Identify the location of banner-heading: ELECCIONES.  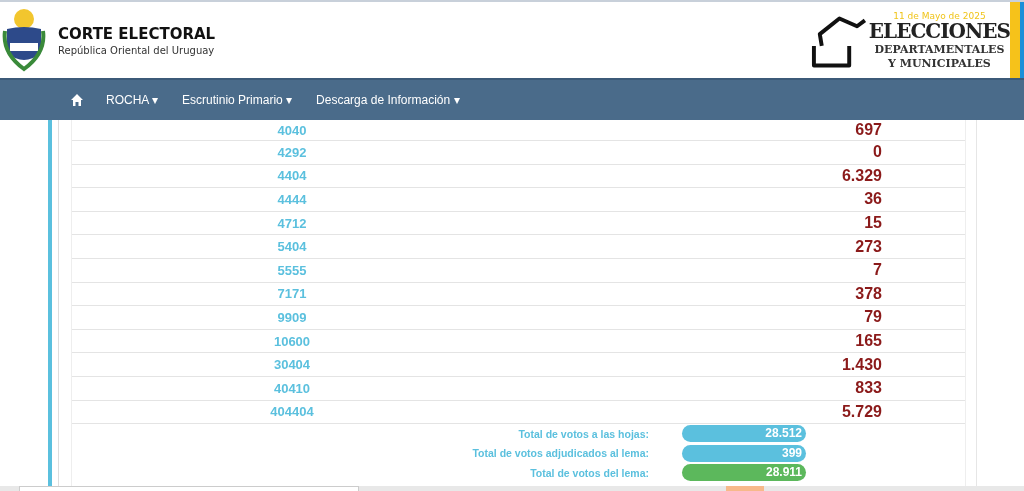
(939, 30).